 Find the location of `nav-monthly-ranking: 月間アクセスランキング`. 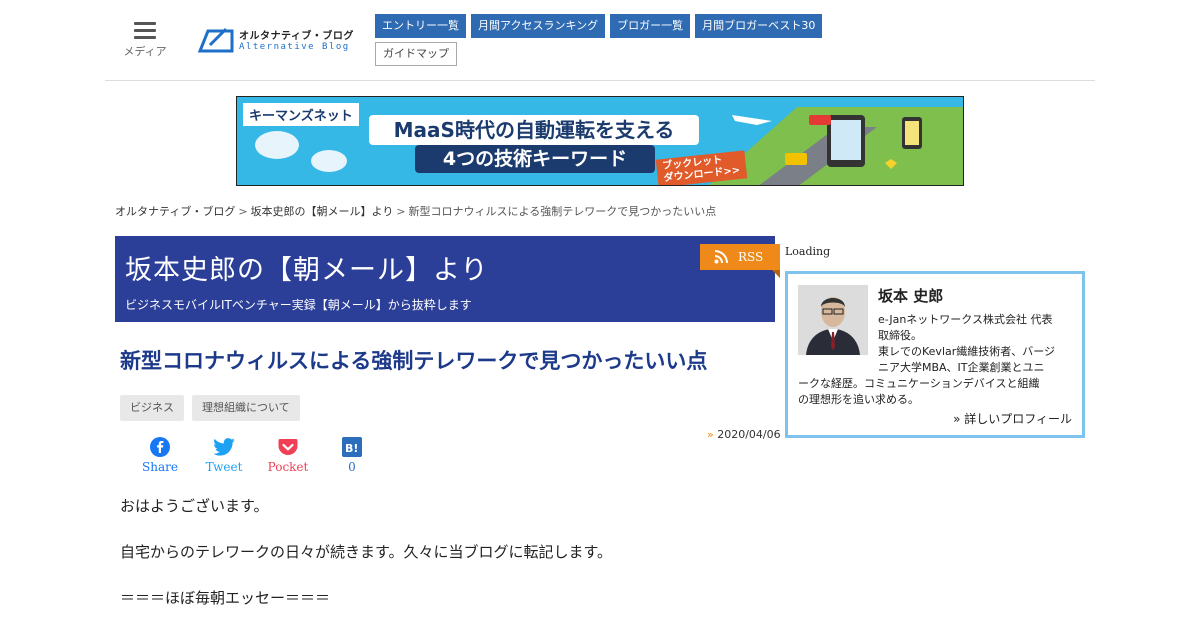

nav-monthly-ranking: 月間アクセスランキング is located at coordinates (538, 26).